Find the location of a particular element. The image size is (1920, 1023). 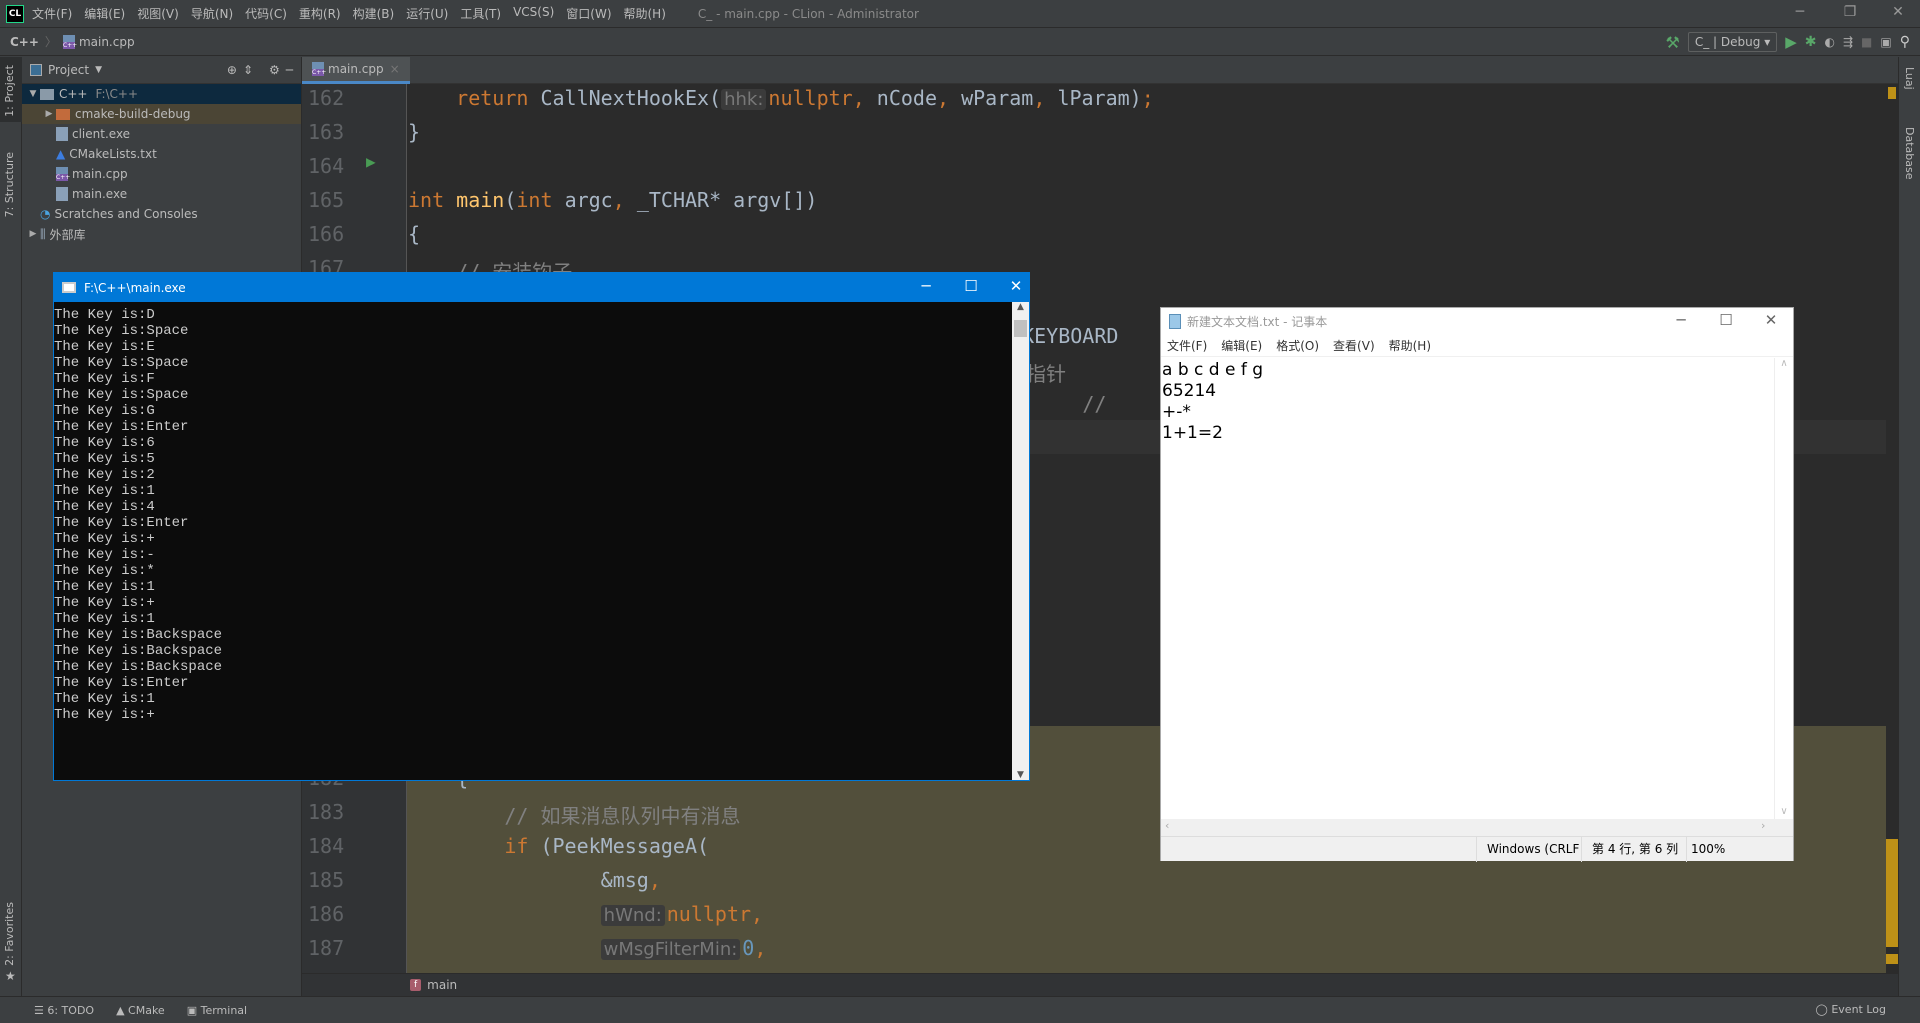

console-line: The Key is:* is located at coordinates (104, 571).